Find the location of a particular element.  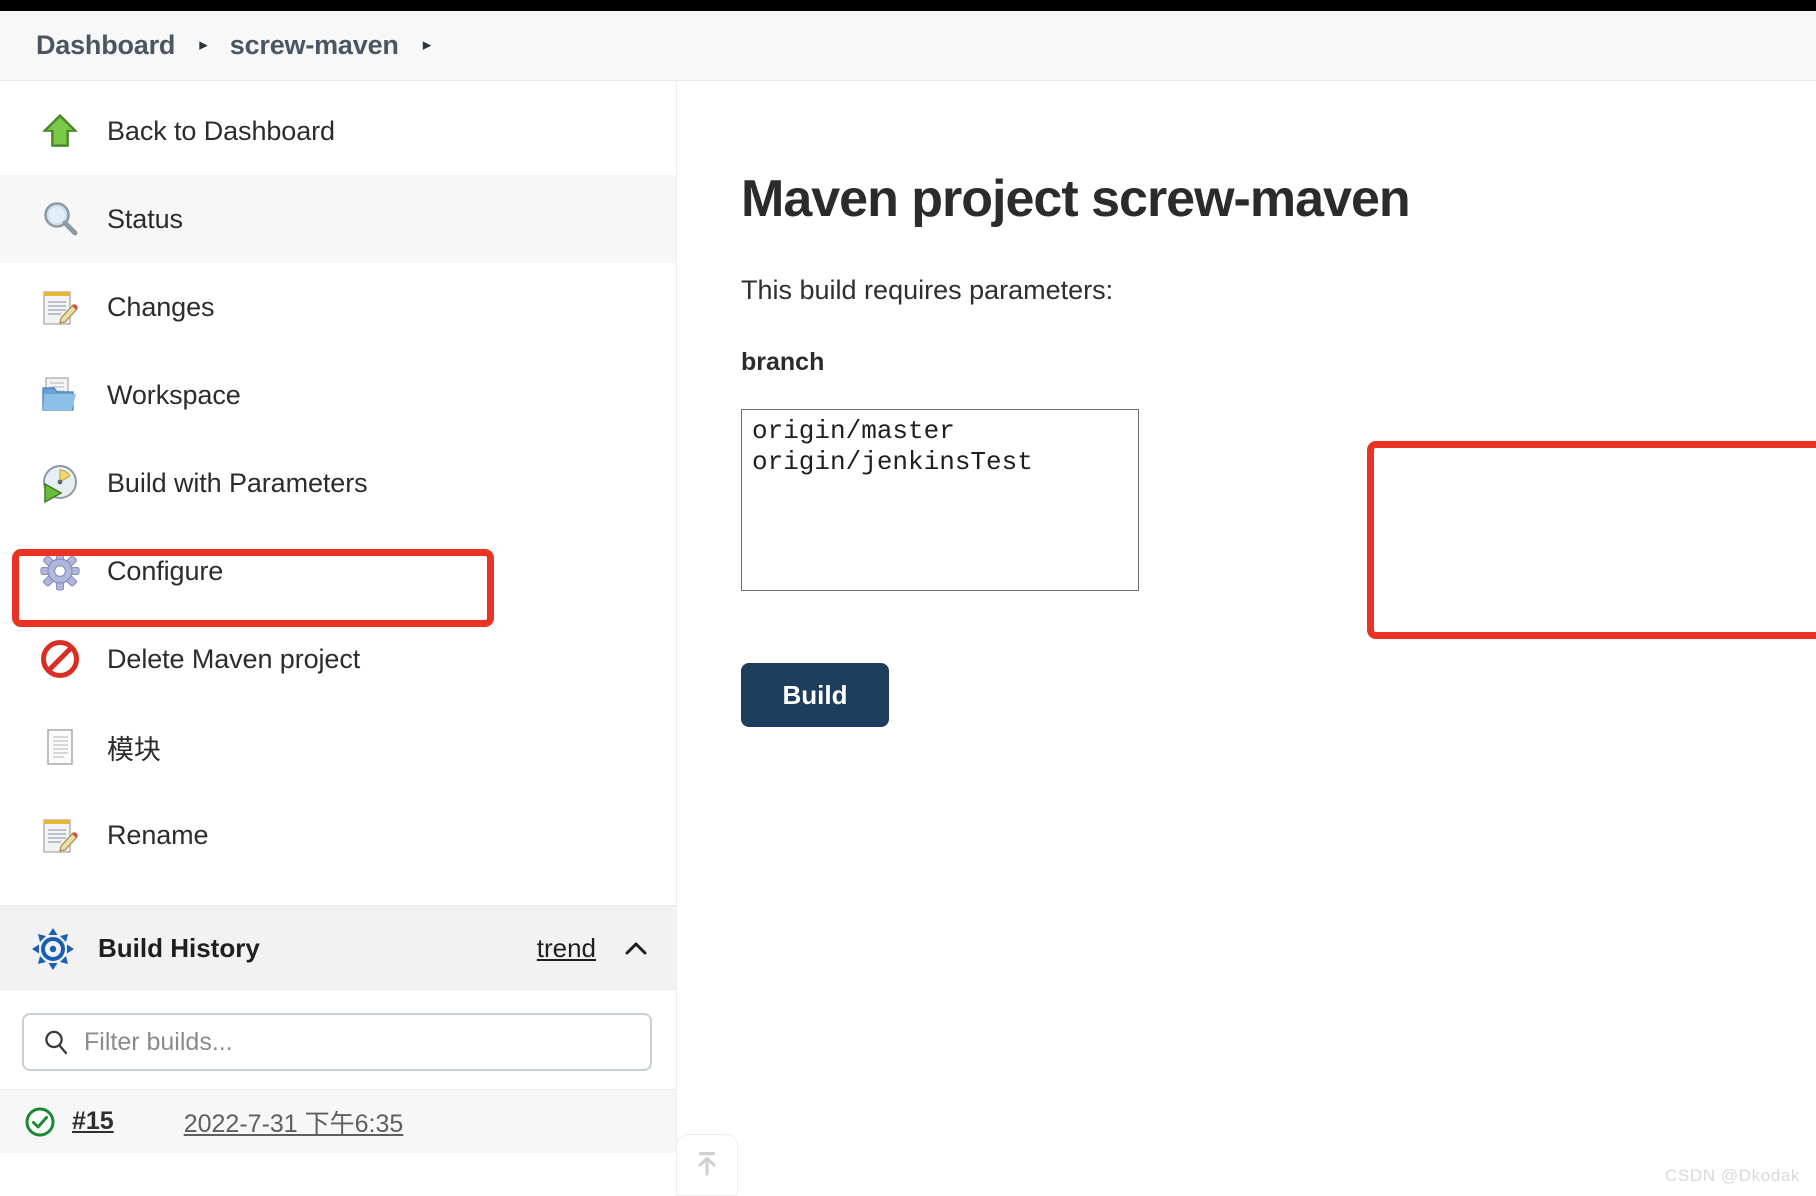

sidebar-item-rename: Rename is located at coordinates (338, 835).